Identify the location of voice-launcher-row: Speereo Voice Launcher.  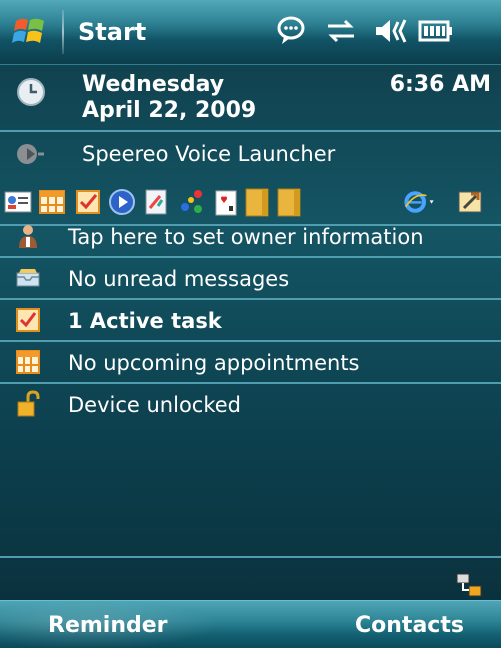
(250, 154).